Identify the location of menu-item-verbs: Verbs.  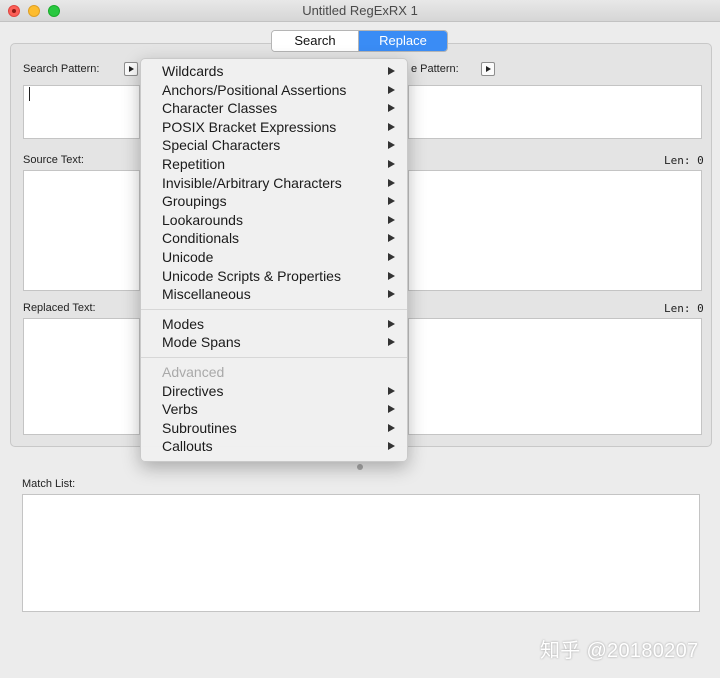
(274, 409).